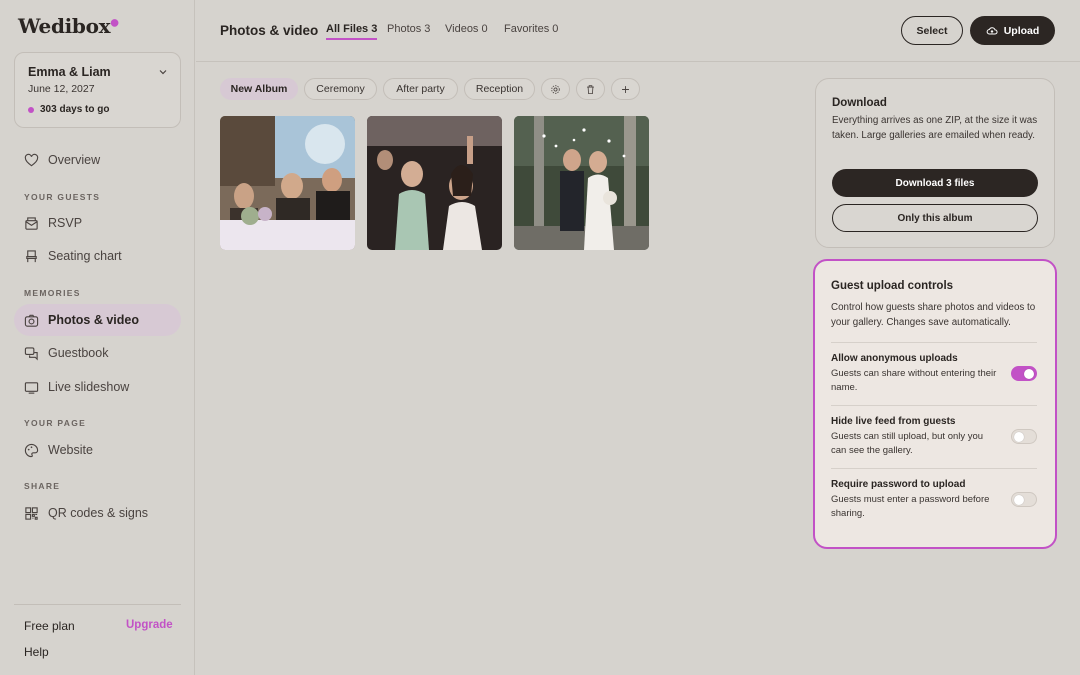 The image size is (1080, 675). I want to click on sidebar-item-photos: Photos & video, so click(97, 320).